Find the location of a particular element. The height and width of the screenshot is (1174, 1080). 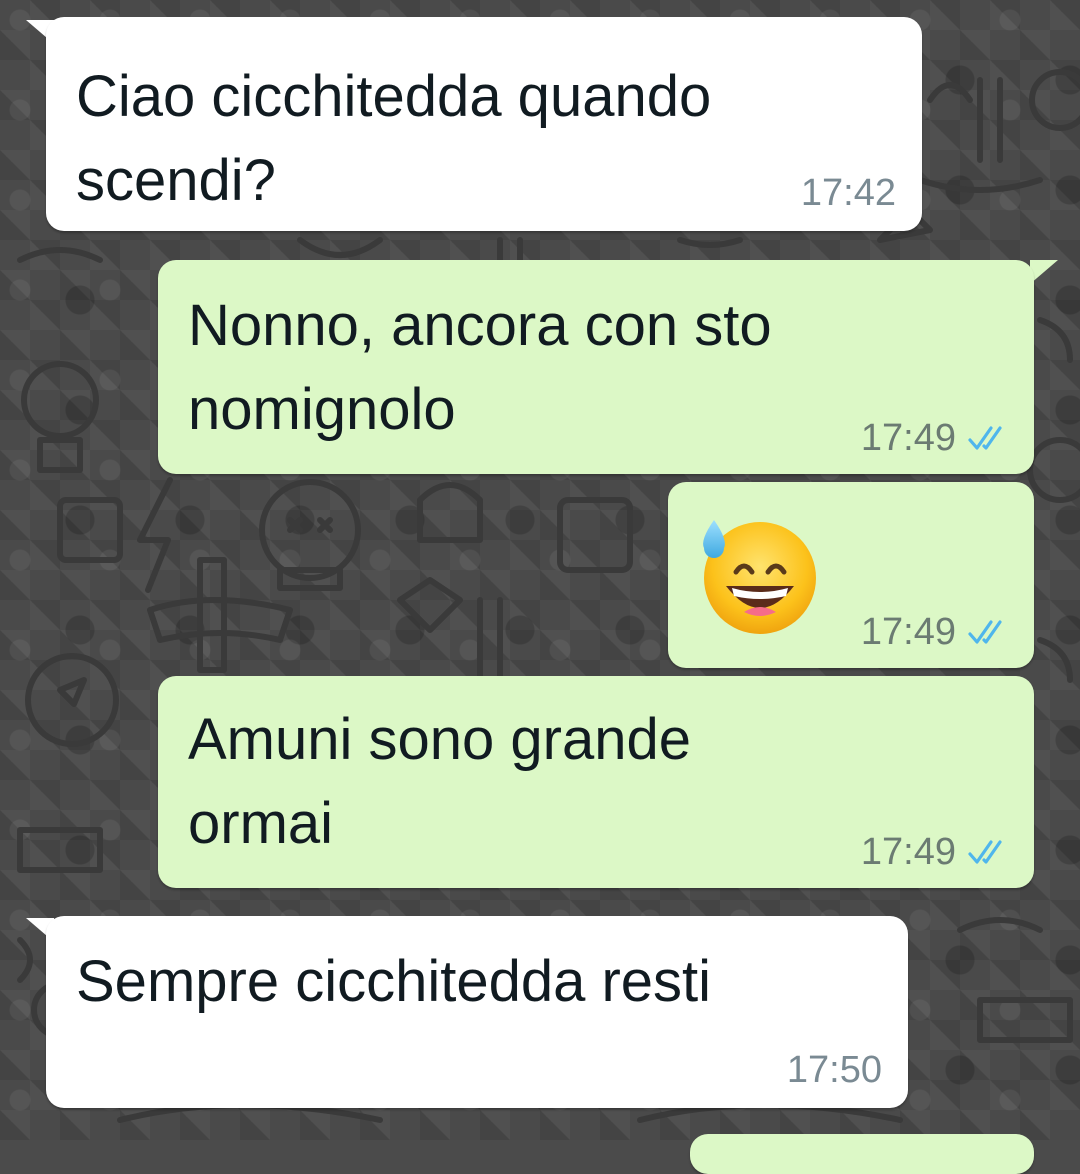

incoming-message-bubble: Sempre cicchitedda resti 17:50 is located at coordinates (477, 1012).